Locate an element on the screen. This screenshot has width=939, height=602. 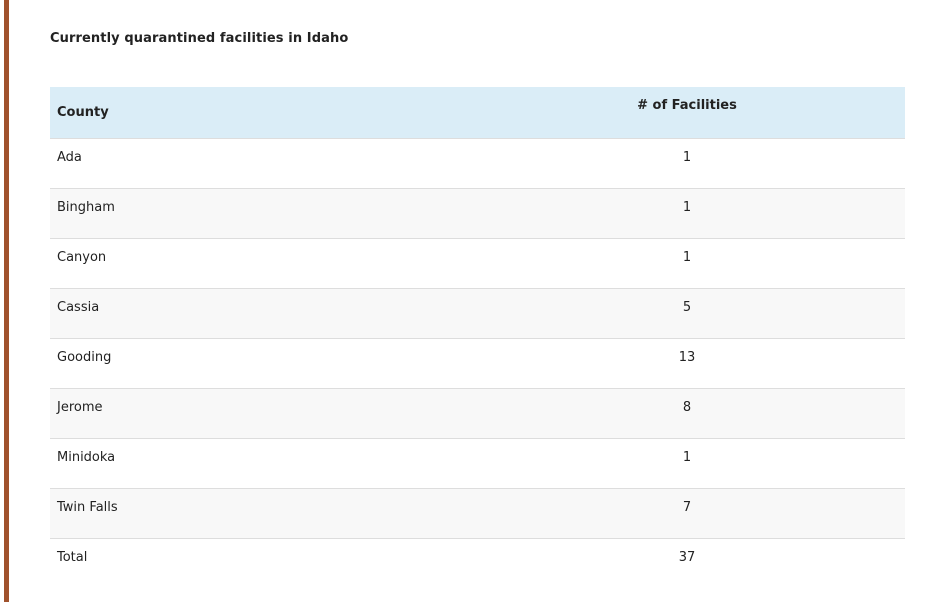
table-row: Jerome 8 is located at coordinates (477, 413).